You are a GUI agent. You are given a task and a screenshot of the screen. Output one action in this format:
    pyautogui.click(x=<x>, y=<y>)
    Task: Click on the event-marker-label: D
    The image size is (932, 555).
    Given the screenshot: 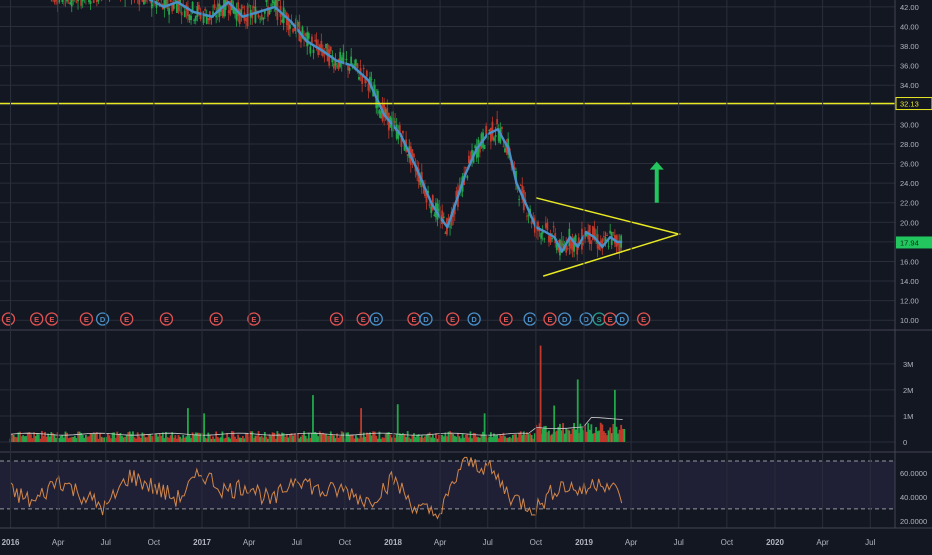 What is the action you would take?
    pyautogui.click(x=377, y=319)
    